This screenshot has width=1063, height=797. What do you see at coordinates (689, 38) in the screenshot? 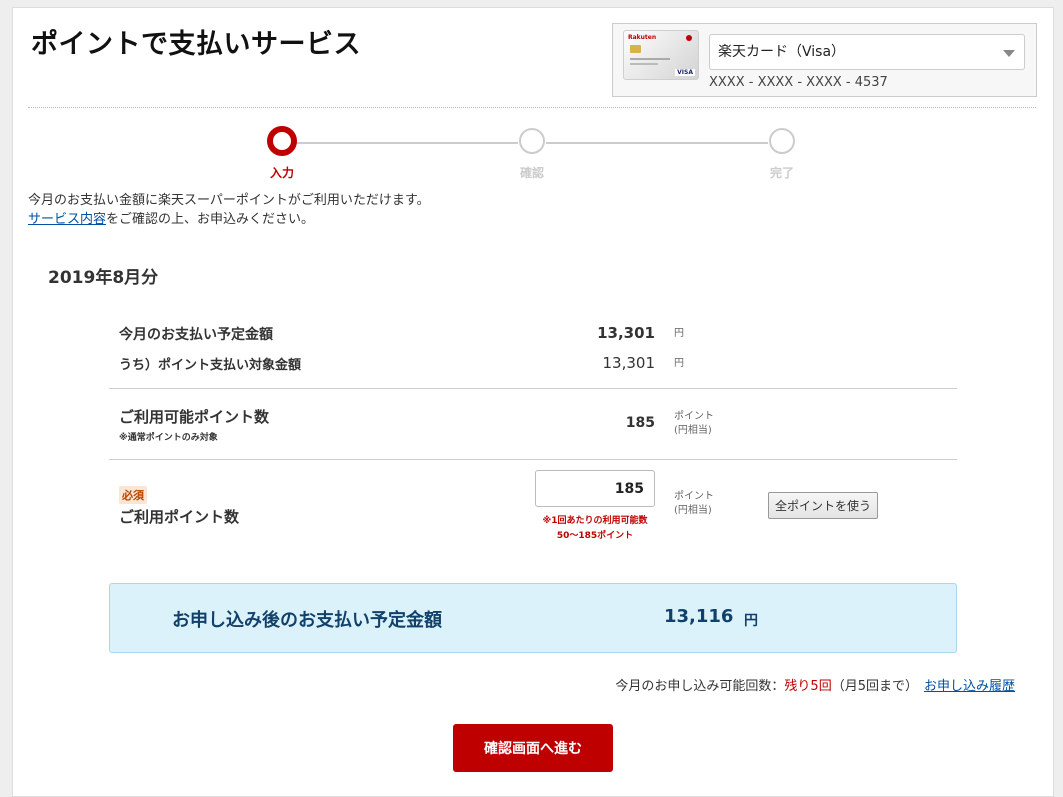
I see `card-emblem-icon` at bounding box center [689, 38].